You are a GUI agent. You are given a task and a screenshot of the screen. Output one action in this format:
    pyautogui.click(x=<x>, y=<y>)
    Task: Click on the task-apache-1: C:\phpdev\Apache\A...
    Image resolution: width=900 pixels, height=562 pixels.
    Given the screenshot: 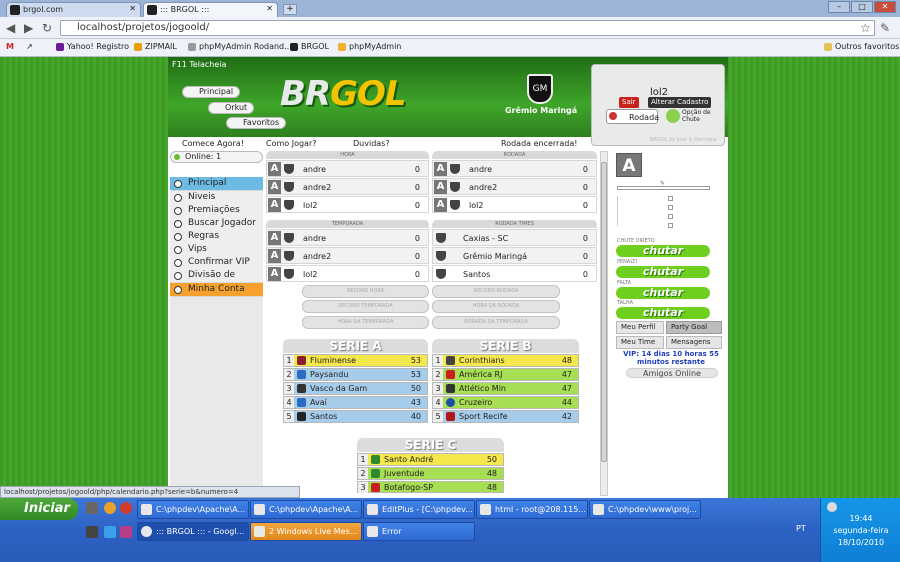 What is the action you would take?
    pyautogui.click(x=193, y=509)
    